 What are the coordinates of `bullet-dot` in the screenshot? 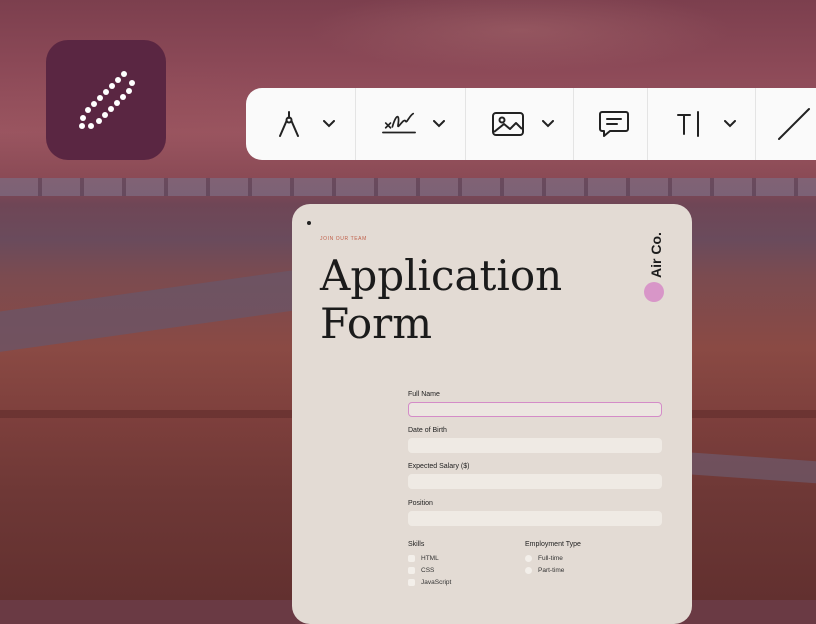 It's located at (309, 223).